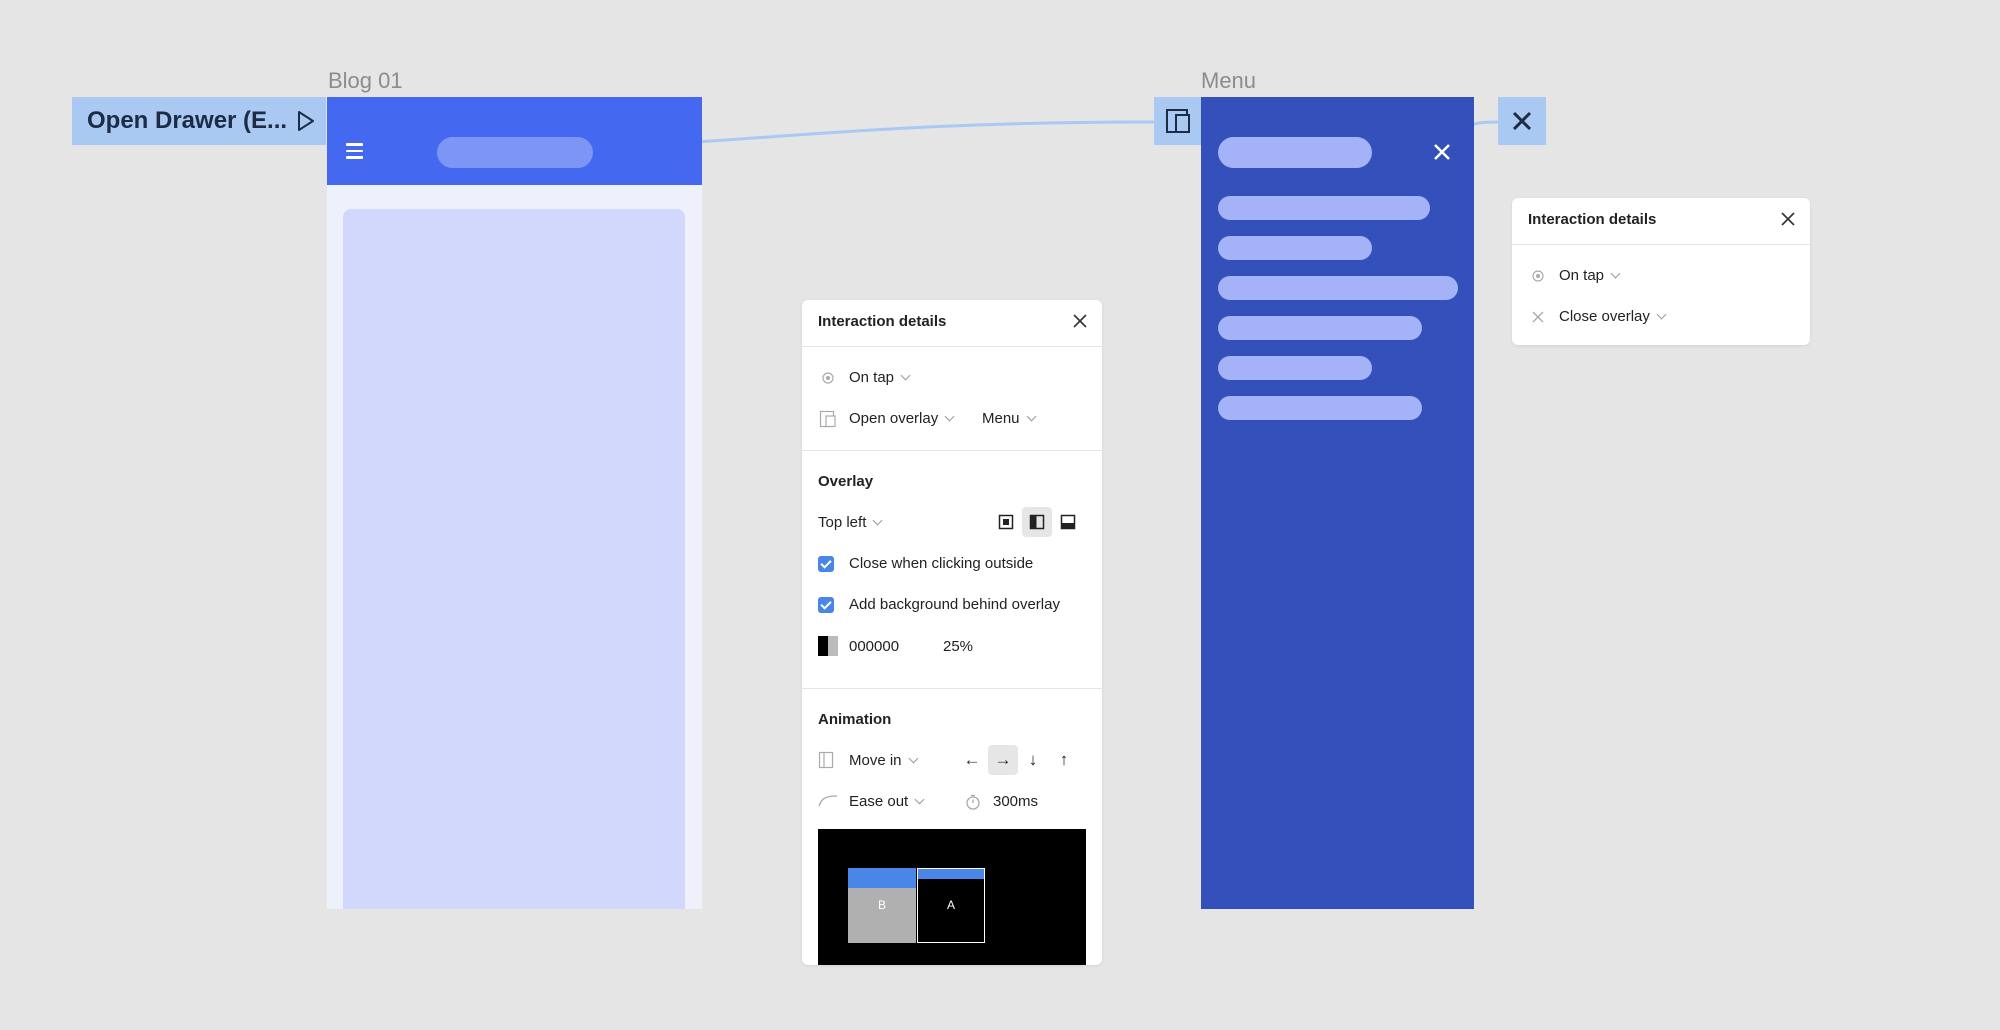 The width and height of the screenshot is (2000, 1030). Describe the element at coordinates (879, 801) in the screenshot. I see `easing-label: Ease out` at that location.